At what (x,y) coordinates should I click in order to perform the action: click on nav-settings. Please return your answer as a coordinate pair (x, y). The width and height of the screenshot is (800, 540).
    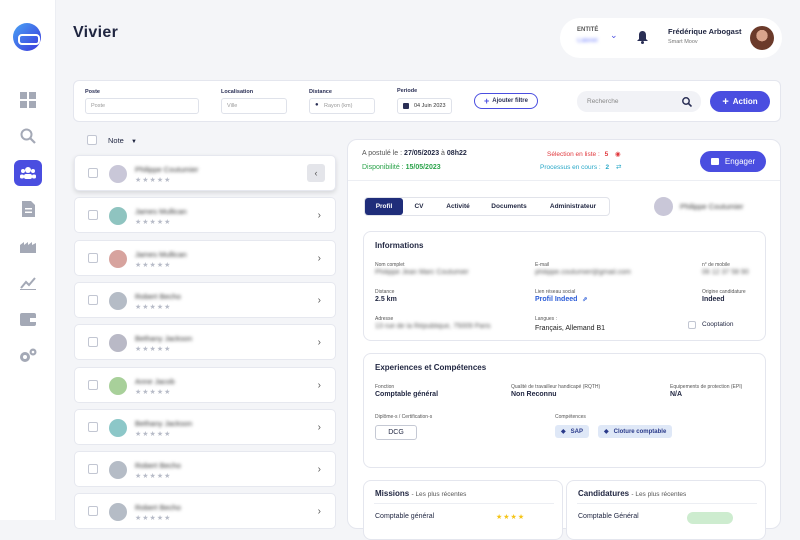
    Looking at the image, I should click on (28, 356).